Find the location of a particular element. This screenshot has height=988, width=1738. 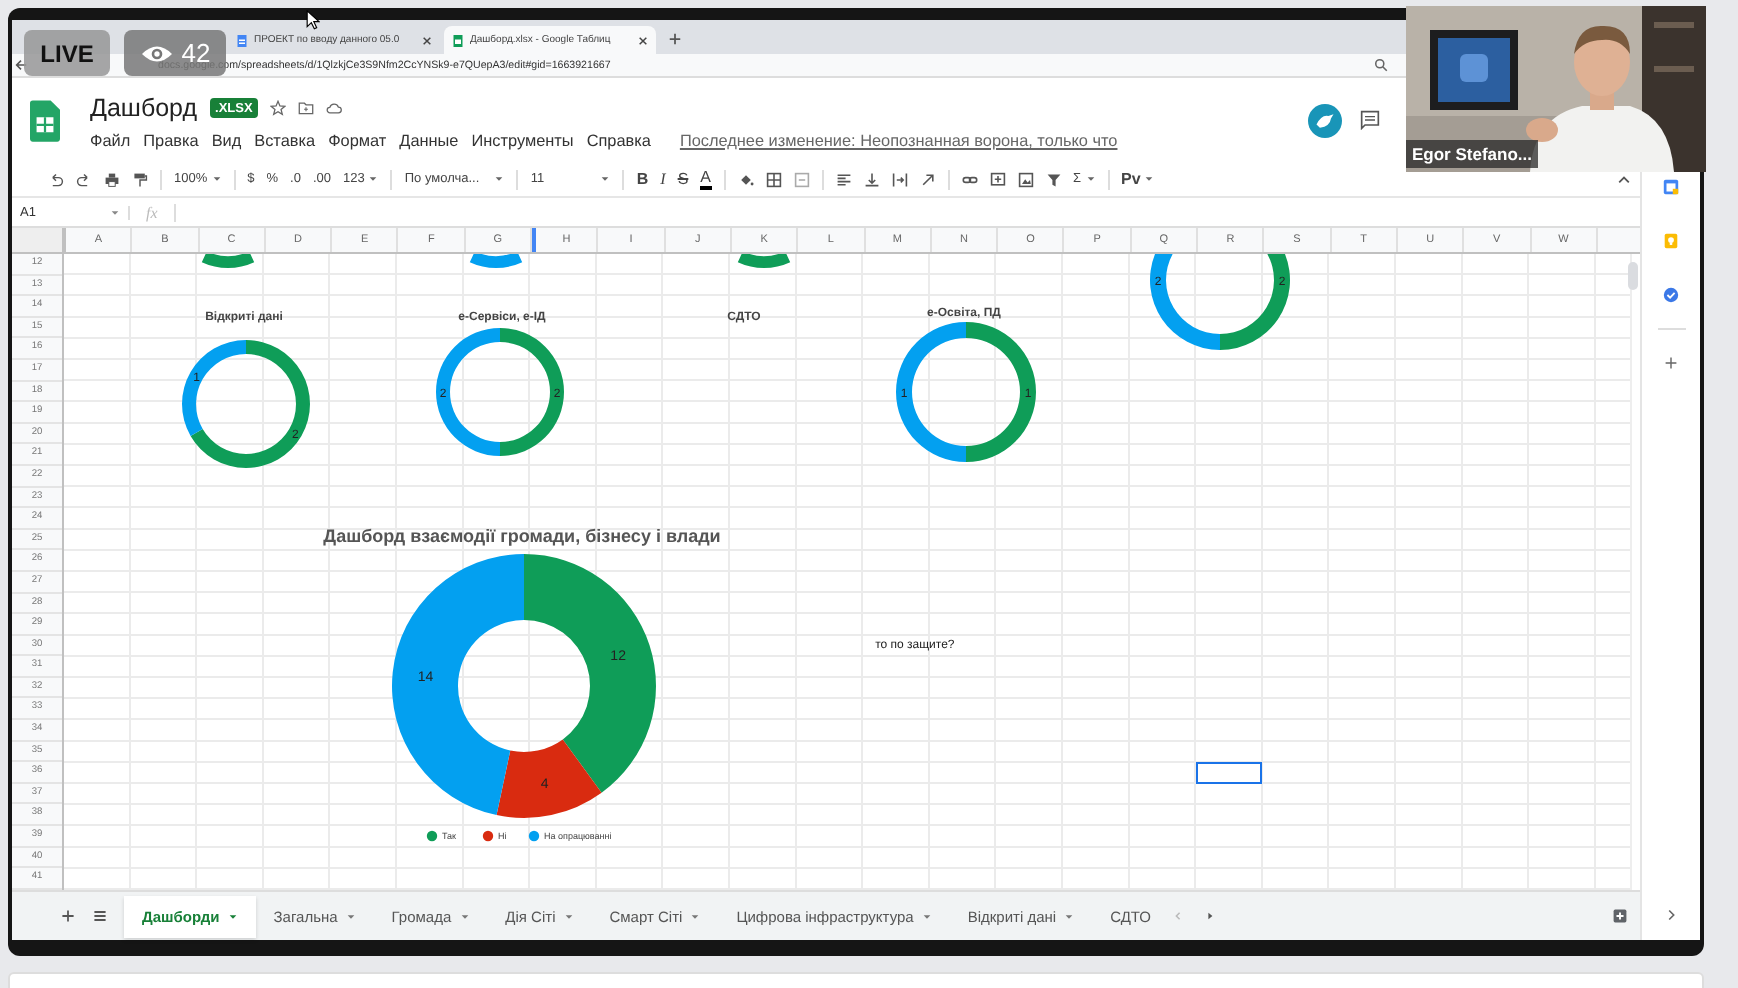

menu-item: Инструменты is located at coordinates (522, 141).